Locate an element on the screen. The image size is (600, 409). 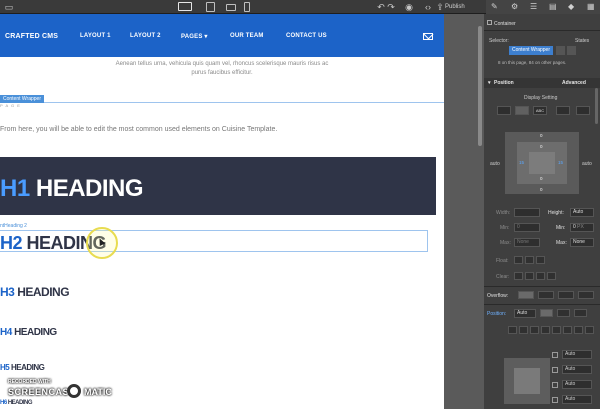
align-bottom-icon is located at coordinates (578, 330).